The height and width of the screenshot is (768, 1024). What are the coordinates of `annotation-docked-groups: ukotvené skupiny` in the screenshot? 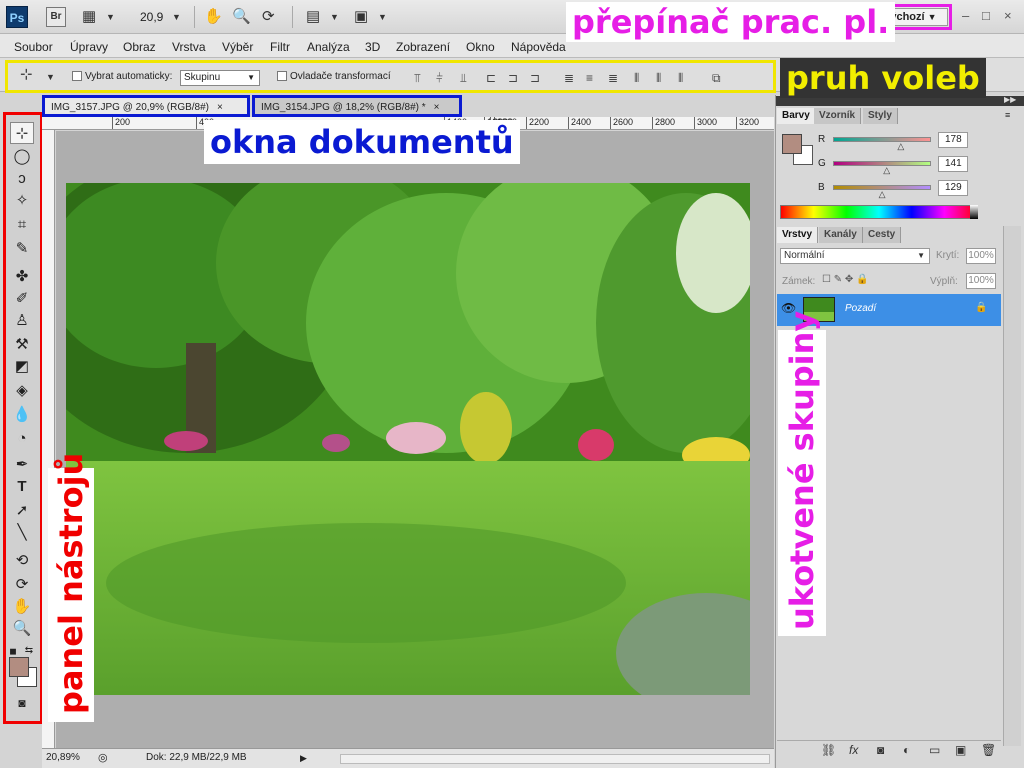 It's located at (802, 470).